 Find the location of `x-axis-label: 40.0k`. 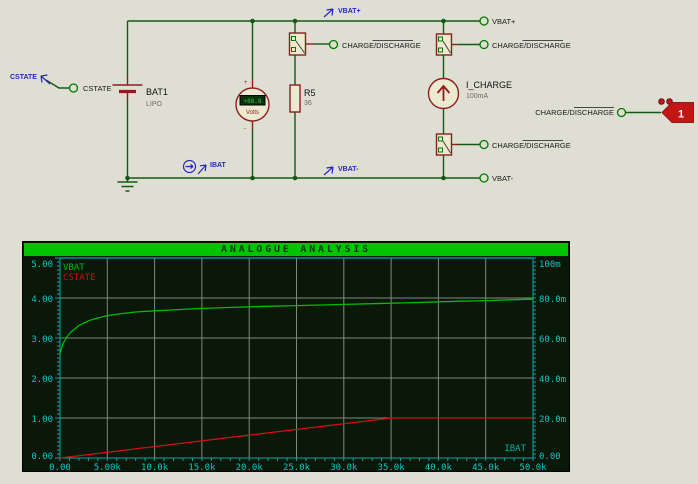

x-axis-label: 40.0k is located at coordinates (439, 468).